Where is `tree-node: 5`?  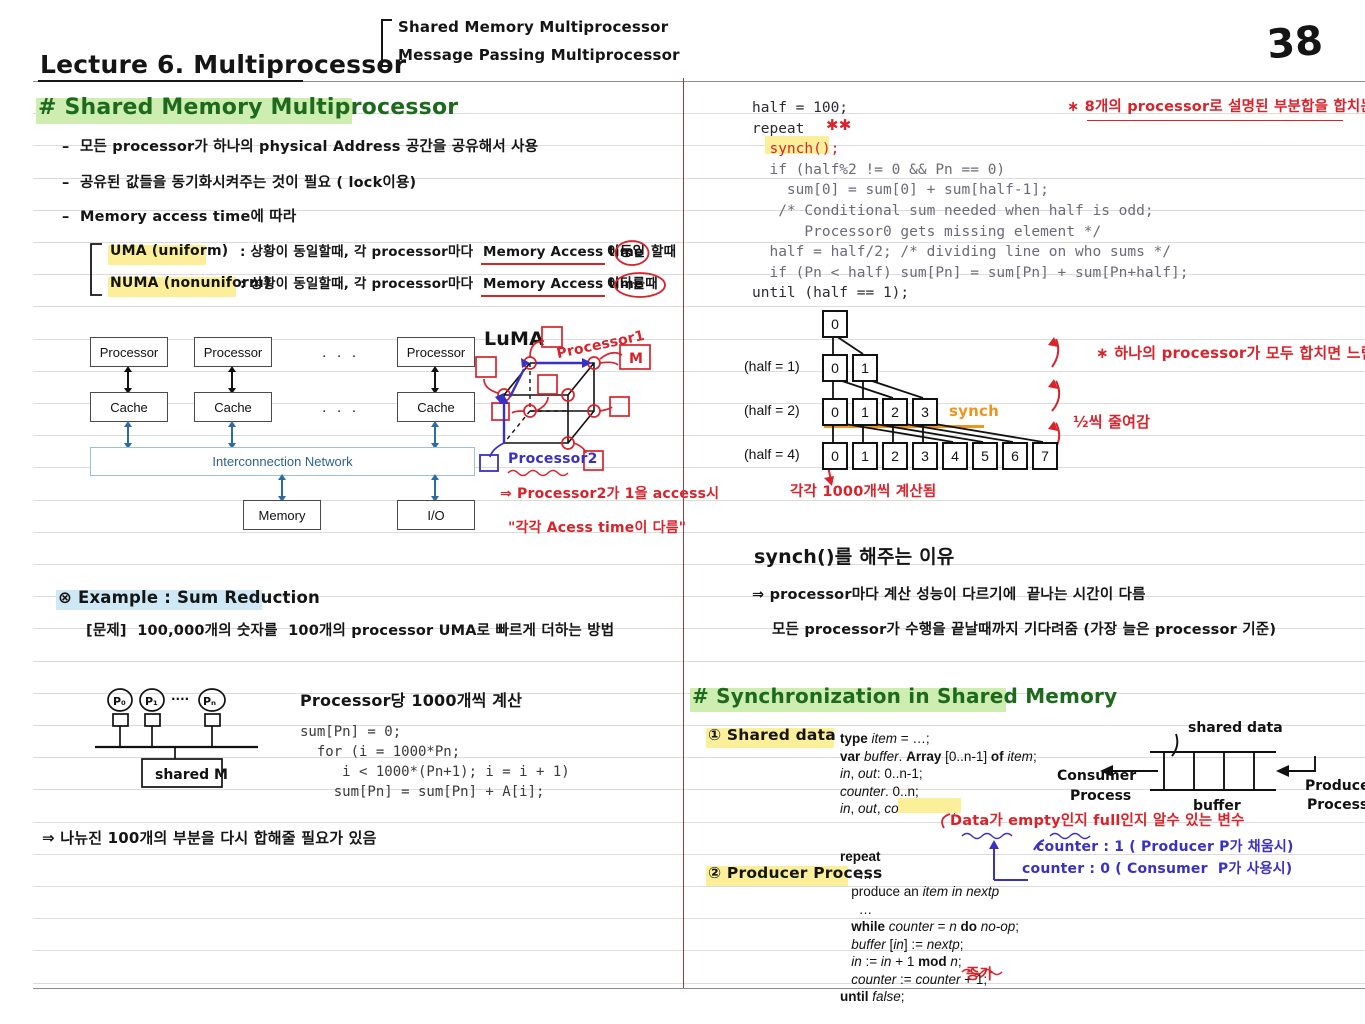 tree-node: 5 is located at coordinates (985, 456).